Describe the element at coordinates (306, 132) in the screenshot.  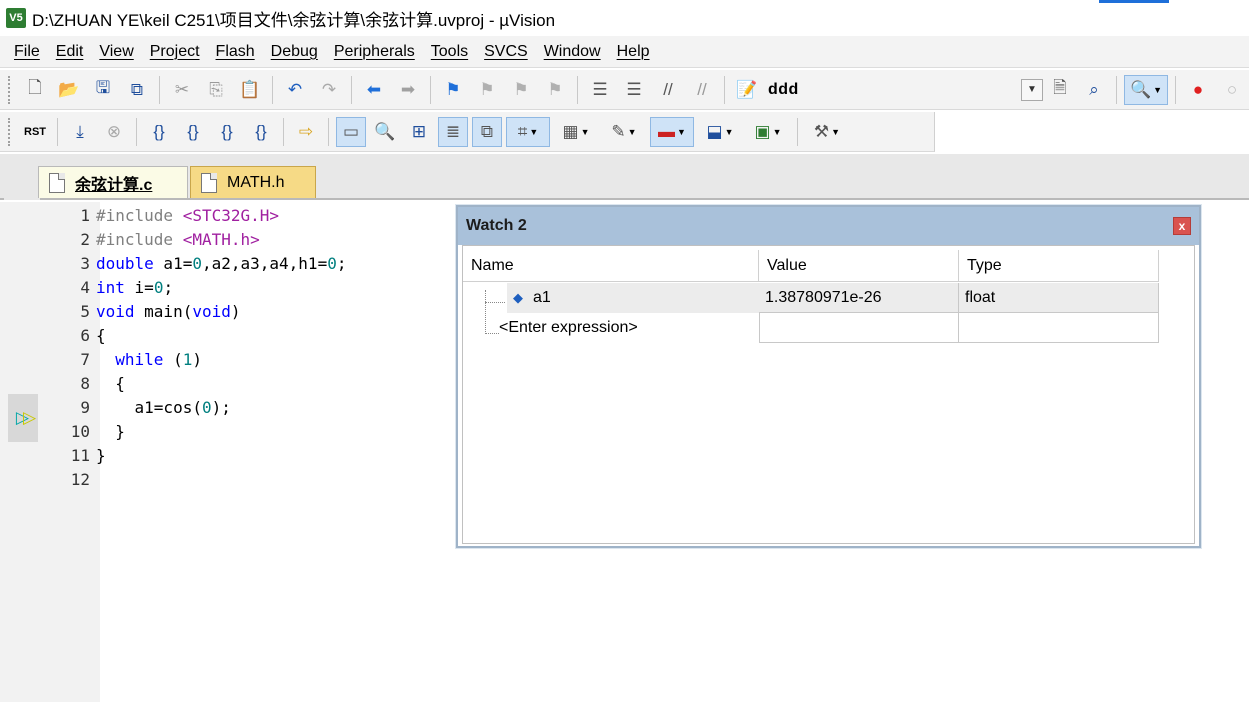
I see `show-next-statement-button: ⇨` at that location.